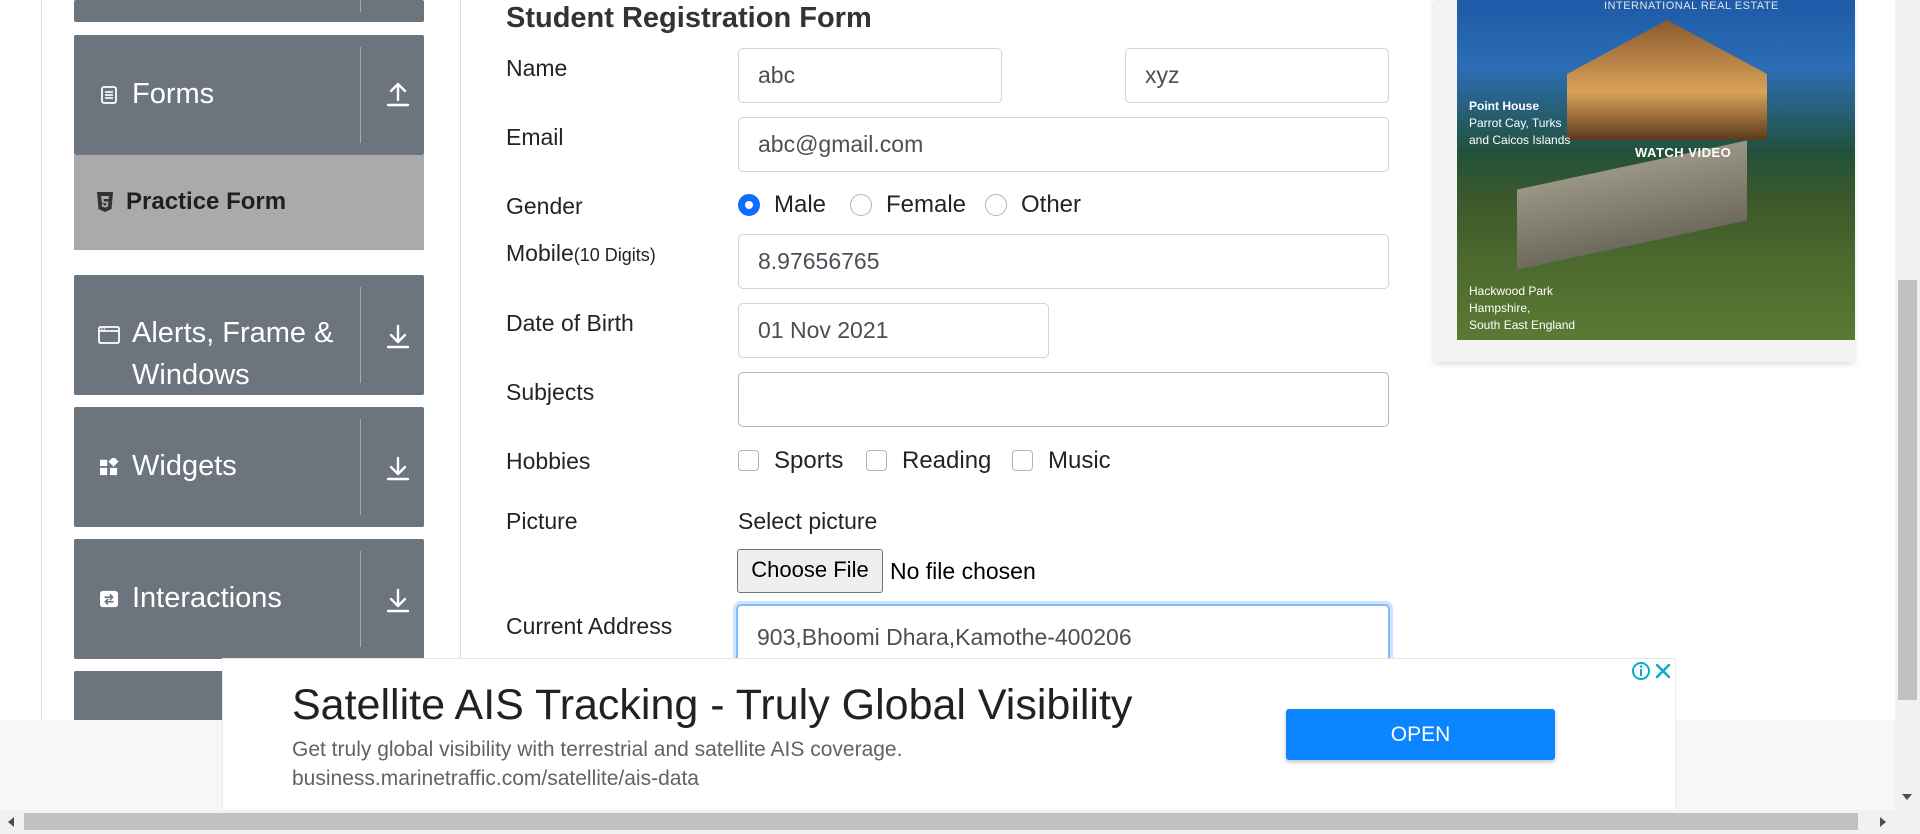 This screenshot has height=834, width=1920. What do you see at coordinates (1520, 140) in the screenshot?
I see `ad-property1-line2: and Caicos Islands` at bounding box center [1520, 140].